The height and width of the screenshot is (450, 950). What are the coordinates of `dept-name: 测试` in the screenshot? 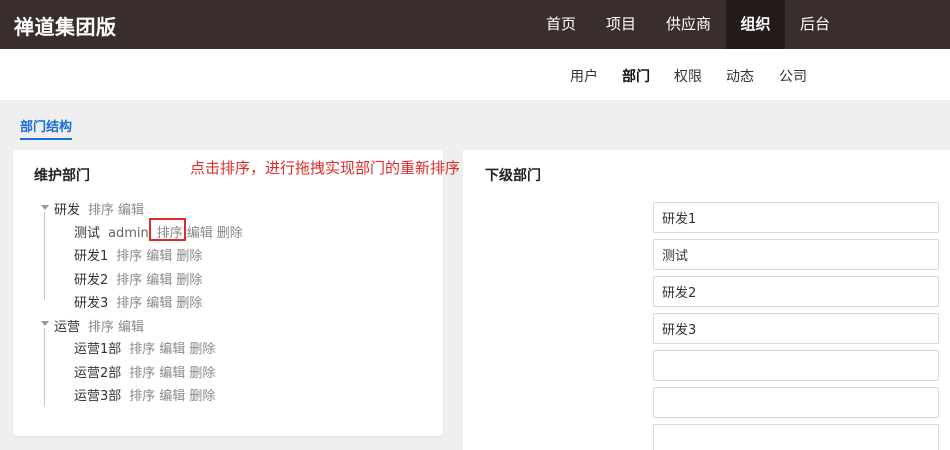 It's located at (87, 233).